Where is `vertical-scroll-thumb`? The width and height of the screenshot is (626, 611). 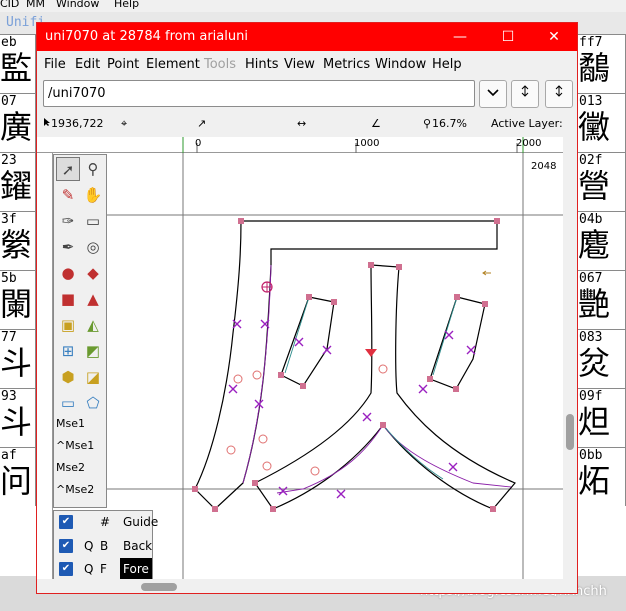 vertical-scroll-thumb is located at coordinates (570, 432).